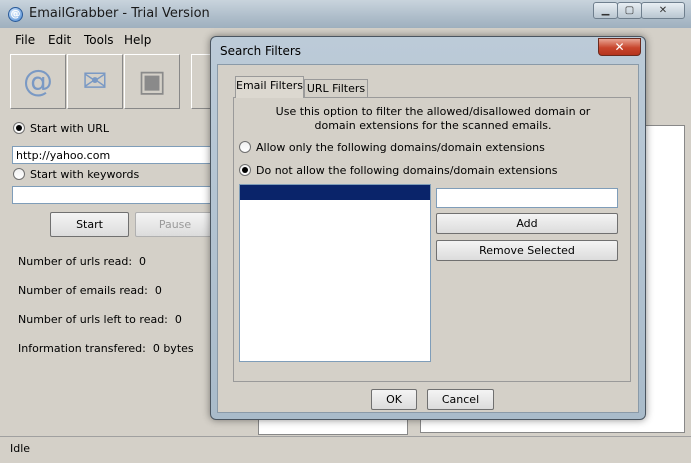 This screenshot has height=463, width=691. Describe the element at coordinates (394, 399) in the screenshot. I see `ok-button: OK` at that location.